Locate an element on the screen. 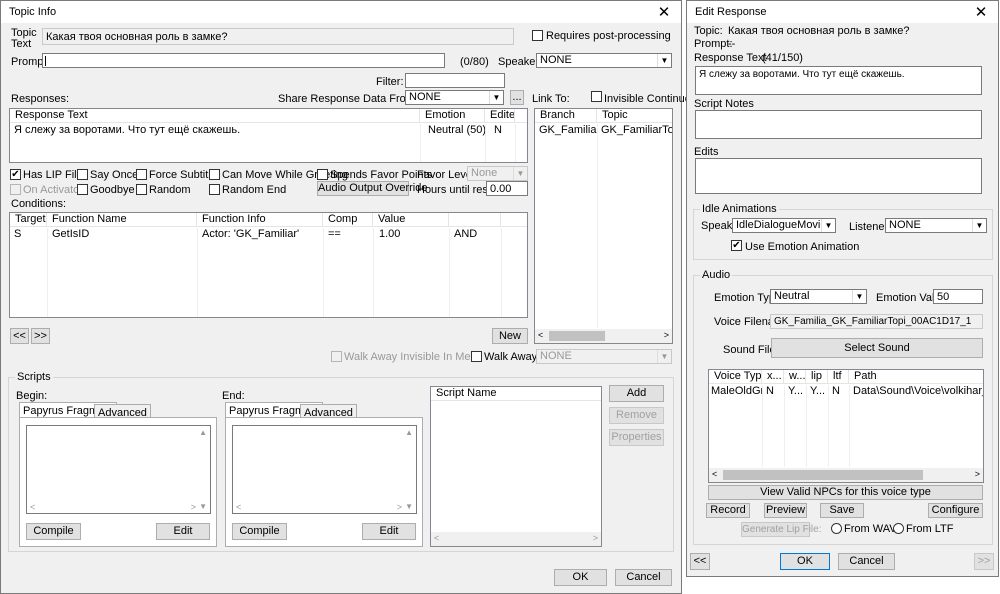 The image size is (1000, 594). remove-script-button: Remove is located at coordinates (636, 415).